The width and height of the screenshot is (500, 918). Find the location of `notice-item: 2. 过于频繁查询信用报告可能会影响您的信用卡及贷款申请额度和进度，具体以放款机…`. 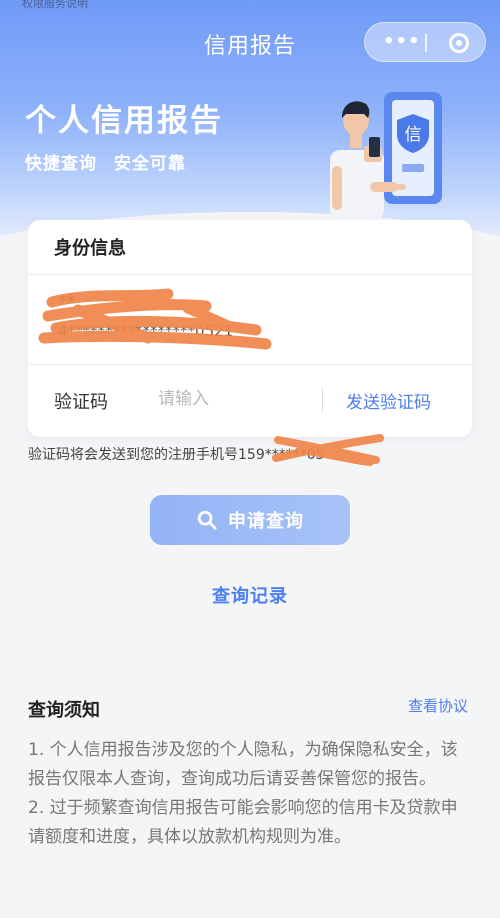

notice-item: 2. 过于频繁查询信用报告可能会影响您的信用卡及贷款申请额度和进度，具体以放款机… is located at coordinates (243, 822).